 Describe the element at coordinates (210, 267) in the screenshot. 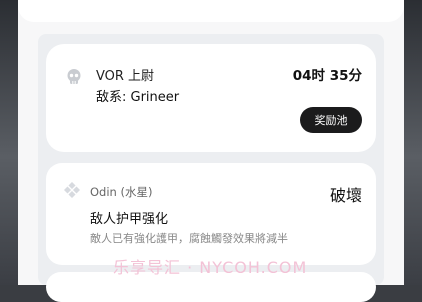

I see `watermark-text: 乐享导汇 · NYCOH.COM` at that location.